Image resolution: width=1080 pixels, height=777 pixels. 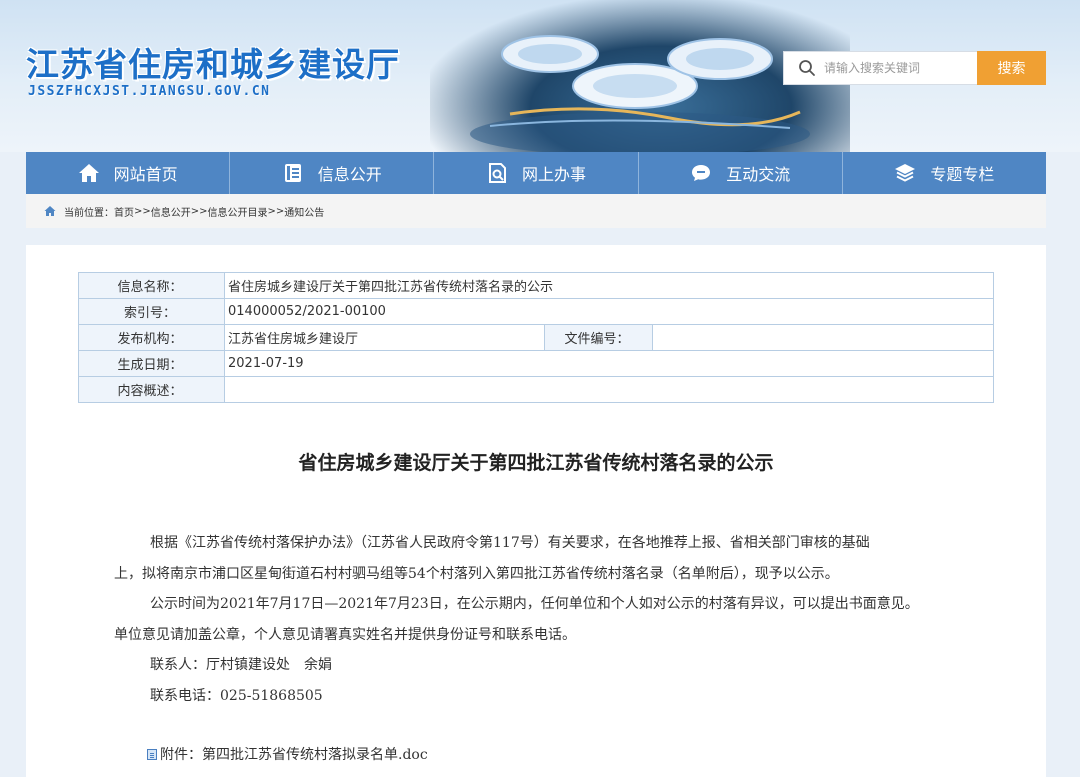 What do you see at coordinates (149, 91) in the screenshot?
I see `site-domain: JSSZFHCXJST.JIANGSU.GOV.CN` at bounding box center [149, 91].